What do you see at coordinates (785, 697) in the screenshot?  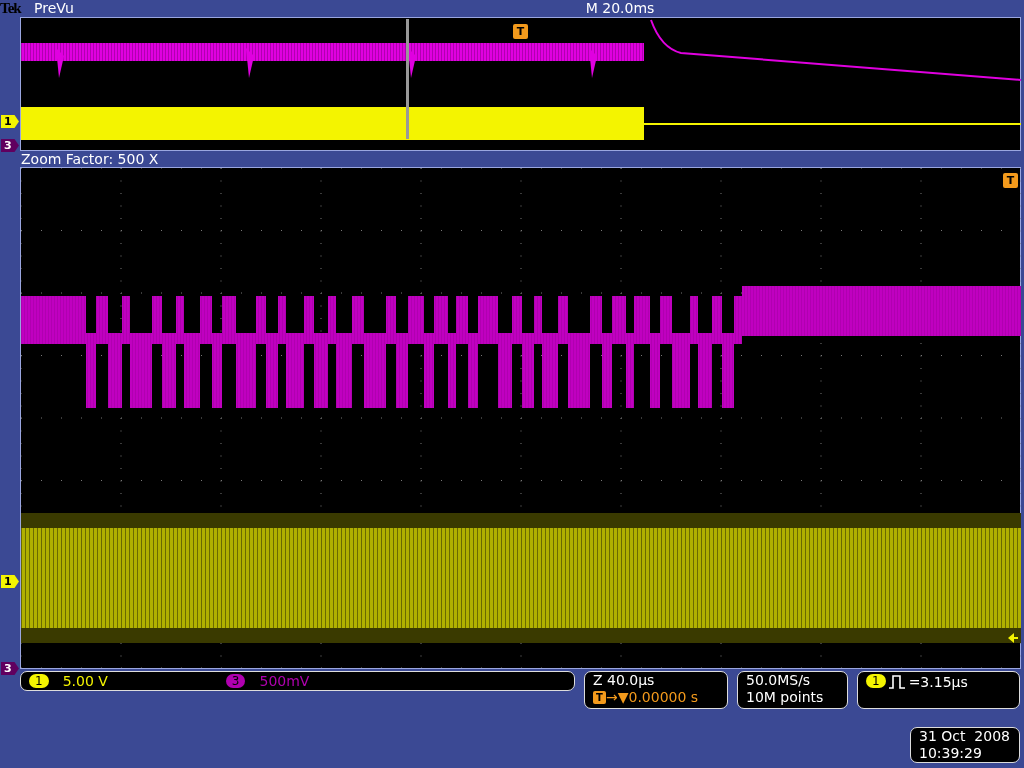 I see `record-length: 10M points` at bounding box center [785, 697].